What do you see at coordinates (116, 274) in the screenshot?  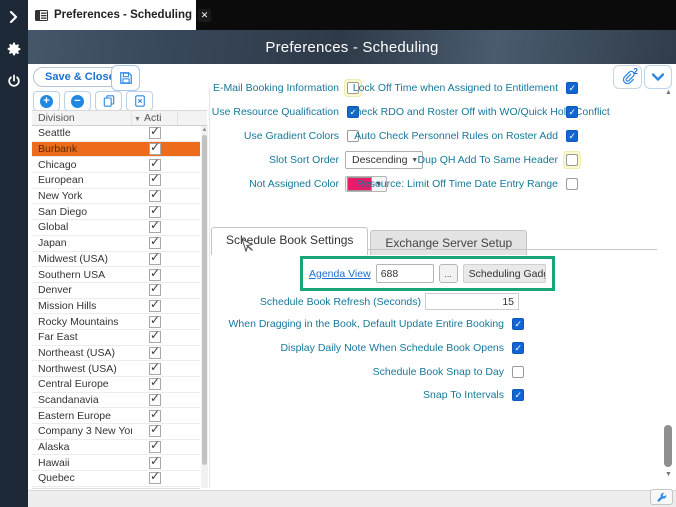 I see `table-row: Southern USA` at bounding box center [116, 274].